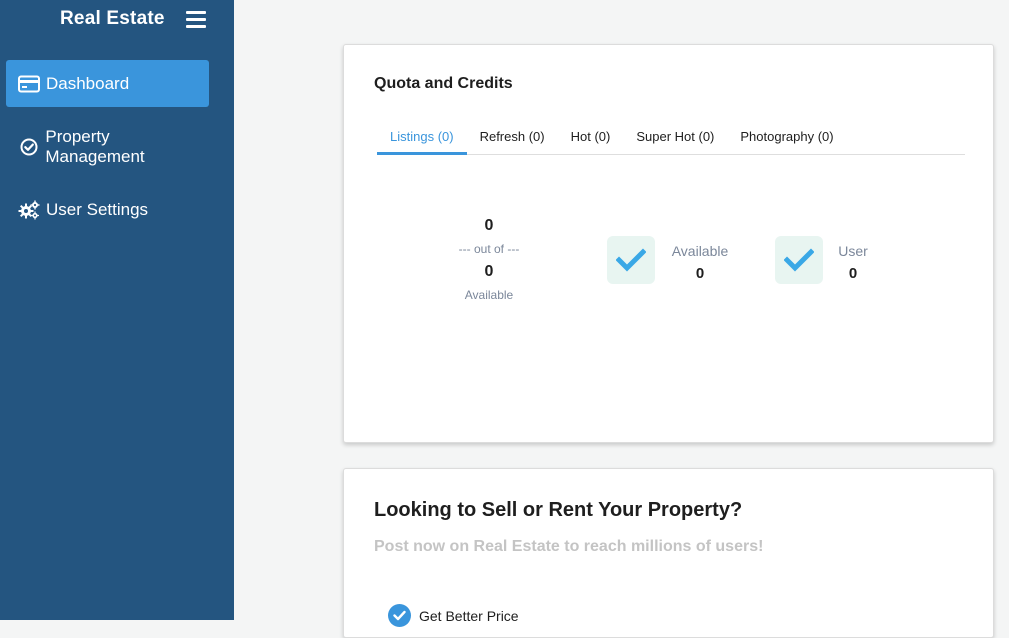  I want to click on used-count: 0, so click(489, 225).